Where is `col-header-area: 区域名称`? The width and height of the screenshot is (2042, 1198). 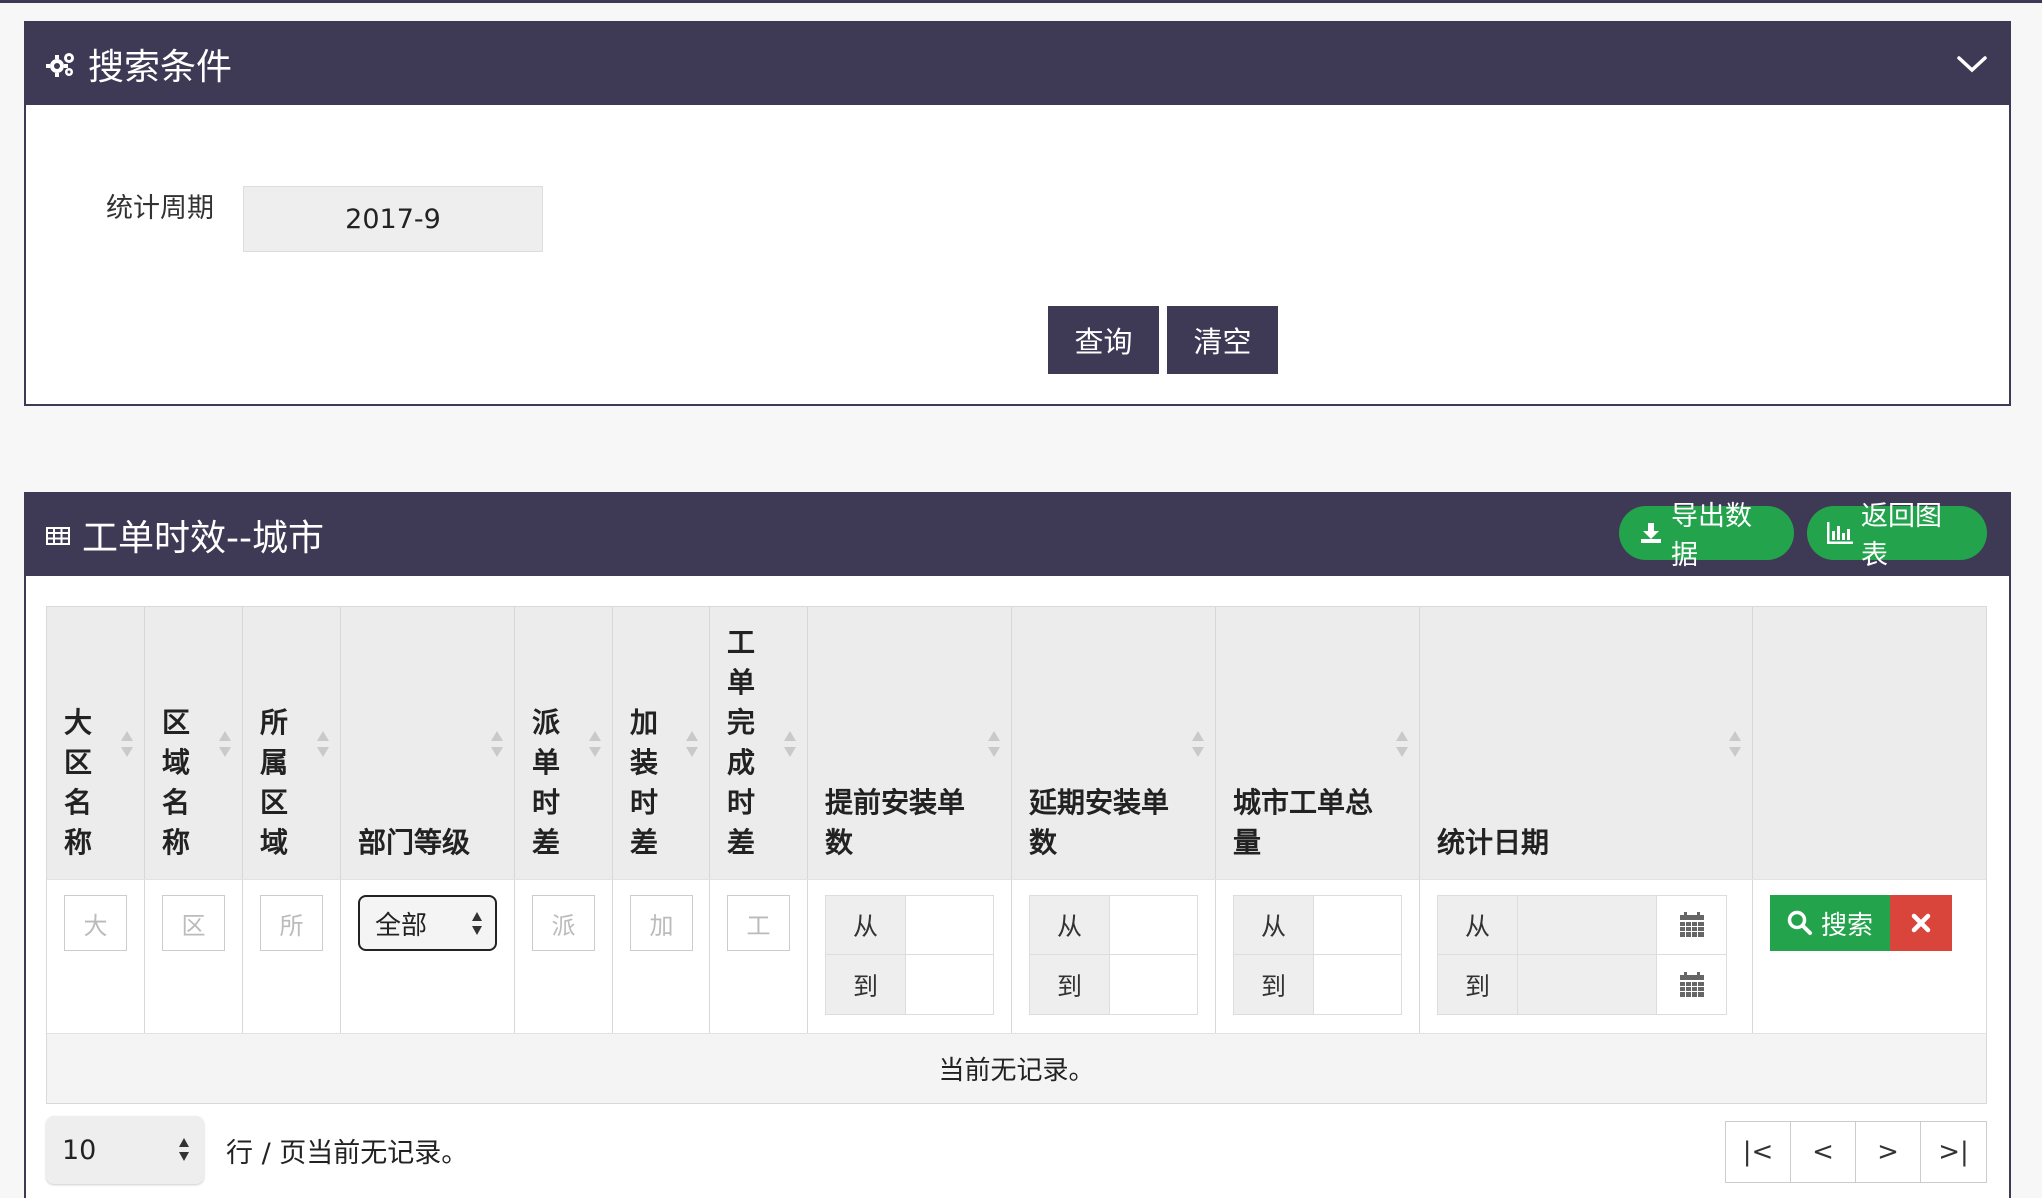
col-header-area: 区域名称 is located at coordinates (194, 743).